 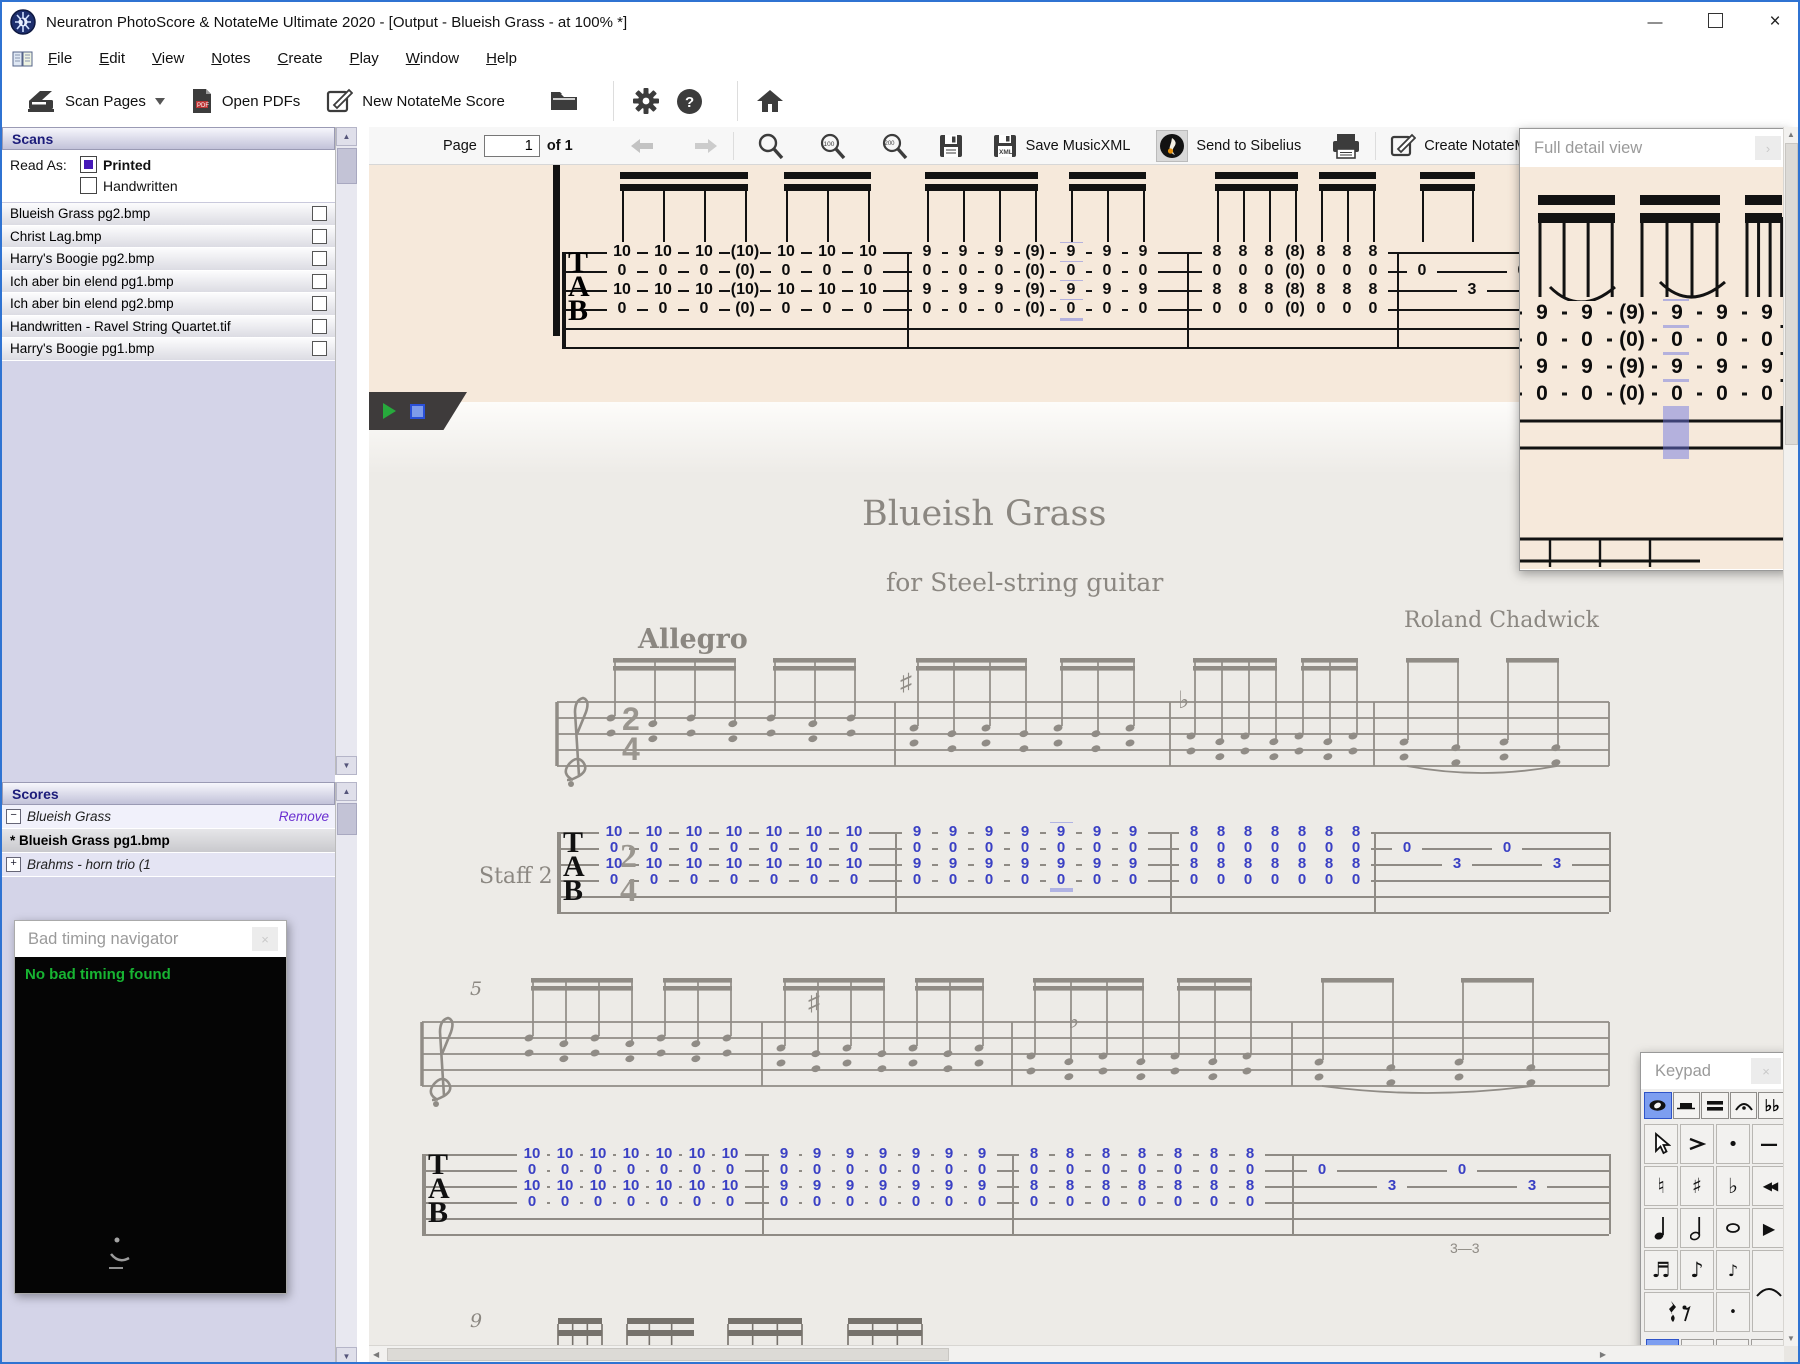 I want to click on minimize-button: ―, so click(x=1655, y=22).